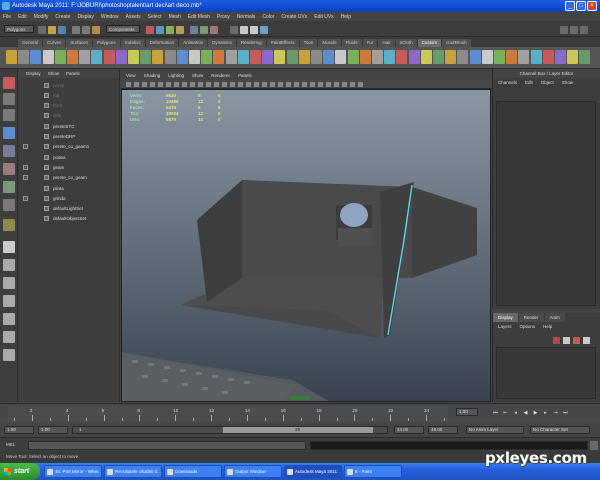  Describe the element at coordinates (429, 43) in the screenshot. I see `shelf-tab-custom: Custom` at that location.